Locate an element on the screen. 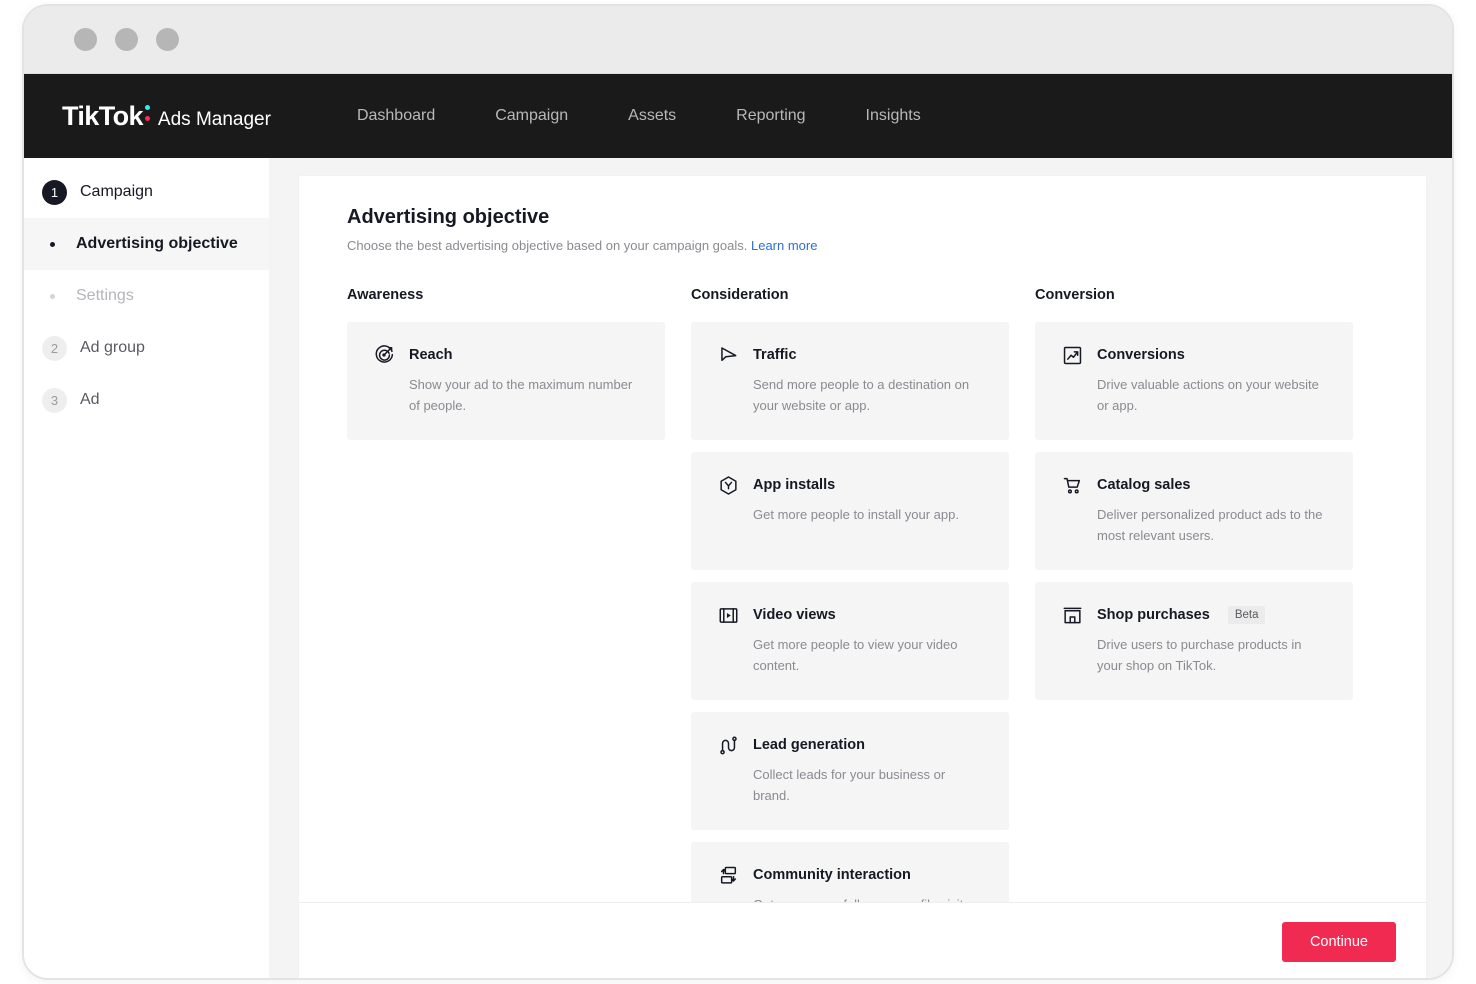 This screenshot has height=984, width=1476. lead-generation-magnet-icon is located at coordinates (728, 745).